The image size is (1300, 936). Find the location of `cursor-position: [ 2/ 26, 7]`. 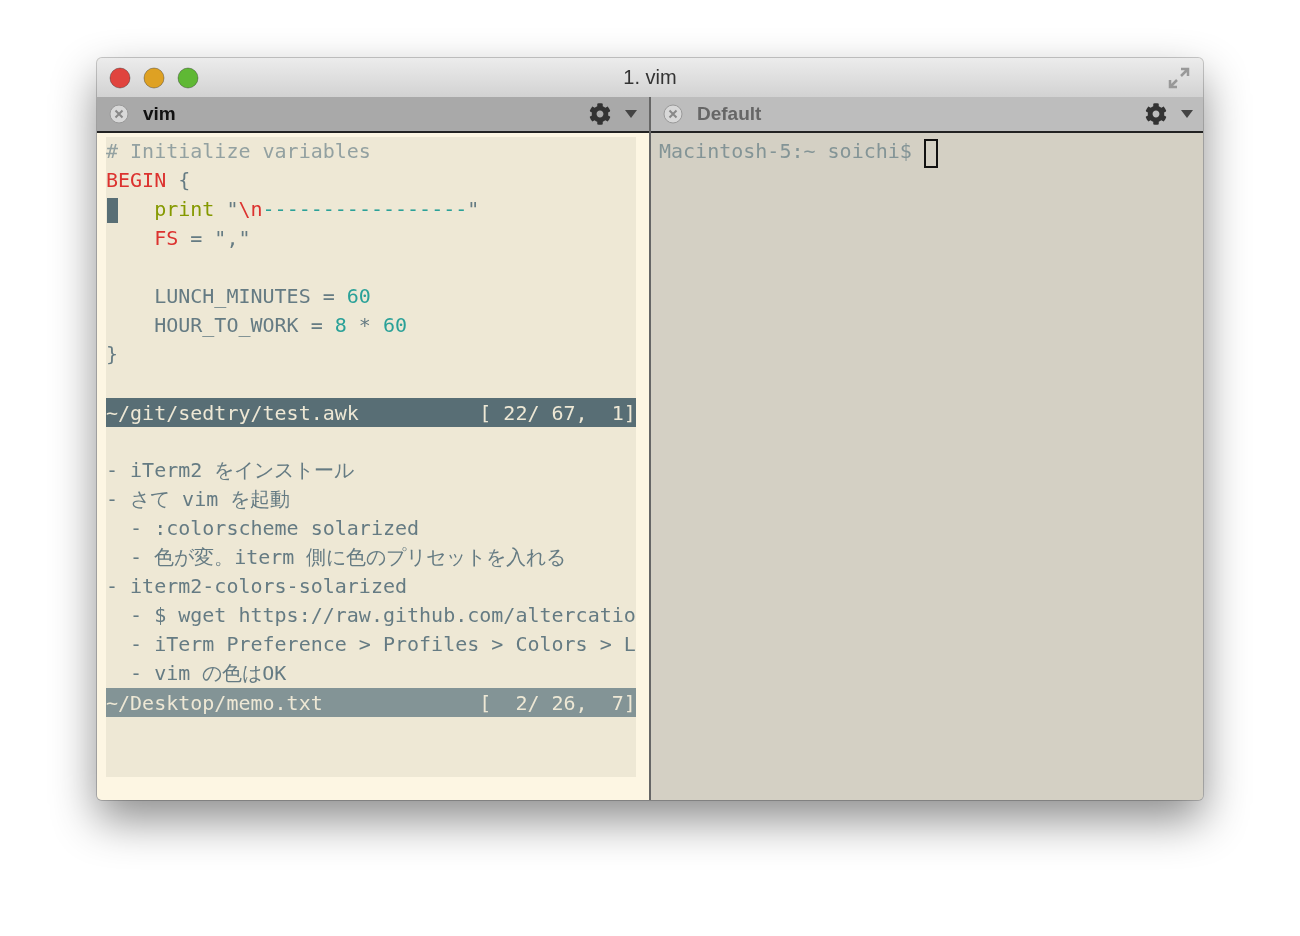

cursor-position: [ 2/ 26, 7] is located at coordinates (557, 702).